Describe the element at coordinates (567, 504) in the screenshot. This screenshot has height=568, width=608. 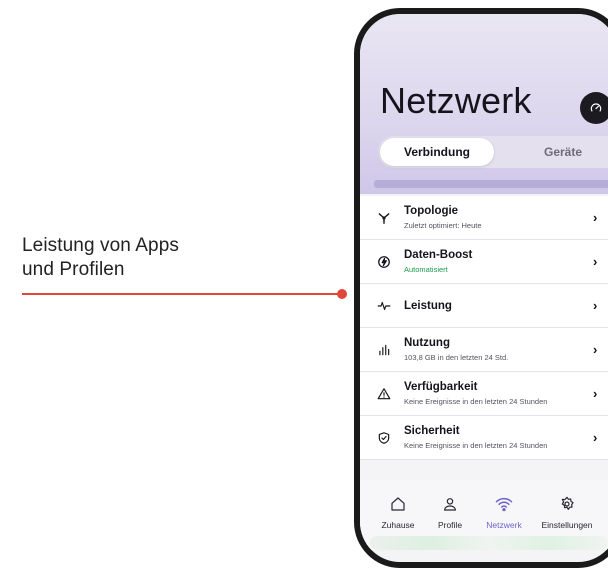
I see `settings-gear-icon` at that location.